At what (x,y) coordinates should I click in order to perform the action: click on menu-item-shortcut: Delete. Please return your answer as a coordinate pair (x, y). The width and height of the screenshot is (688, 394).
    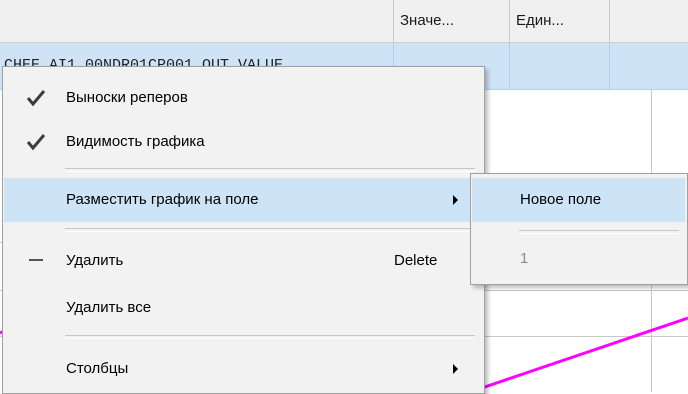
    Looking at the image, I should click on (416, 260).